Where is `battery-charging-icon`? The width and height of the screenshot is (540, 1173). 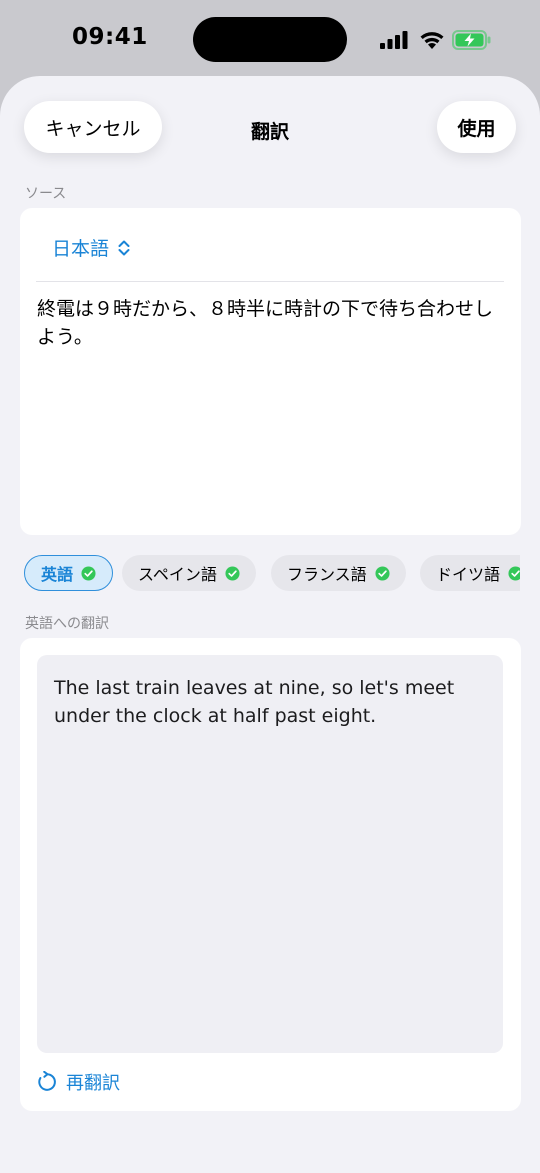 battery-charging-icon is located at coordinates (472, 40).